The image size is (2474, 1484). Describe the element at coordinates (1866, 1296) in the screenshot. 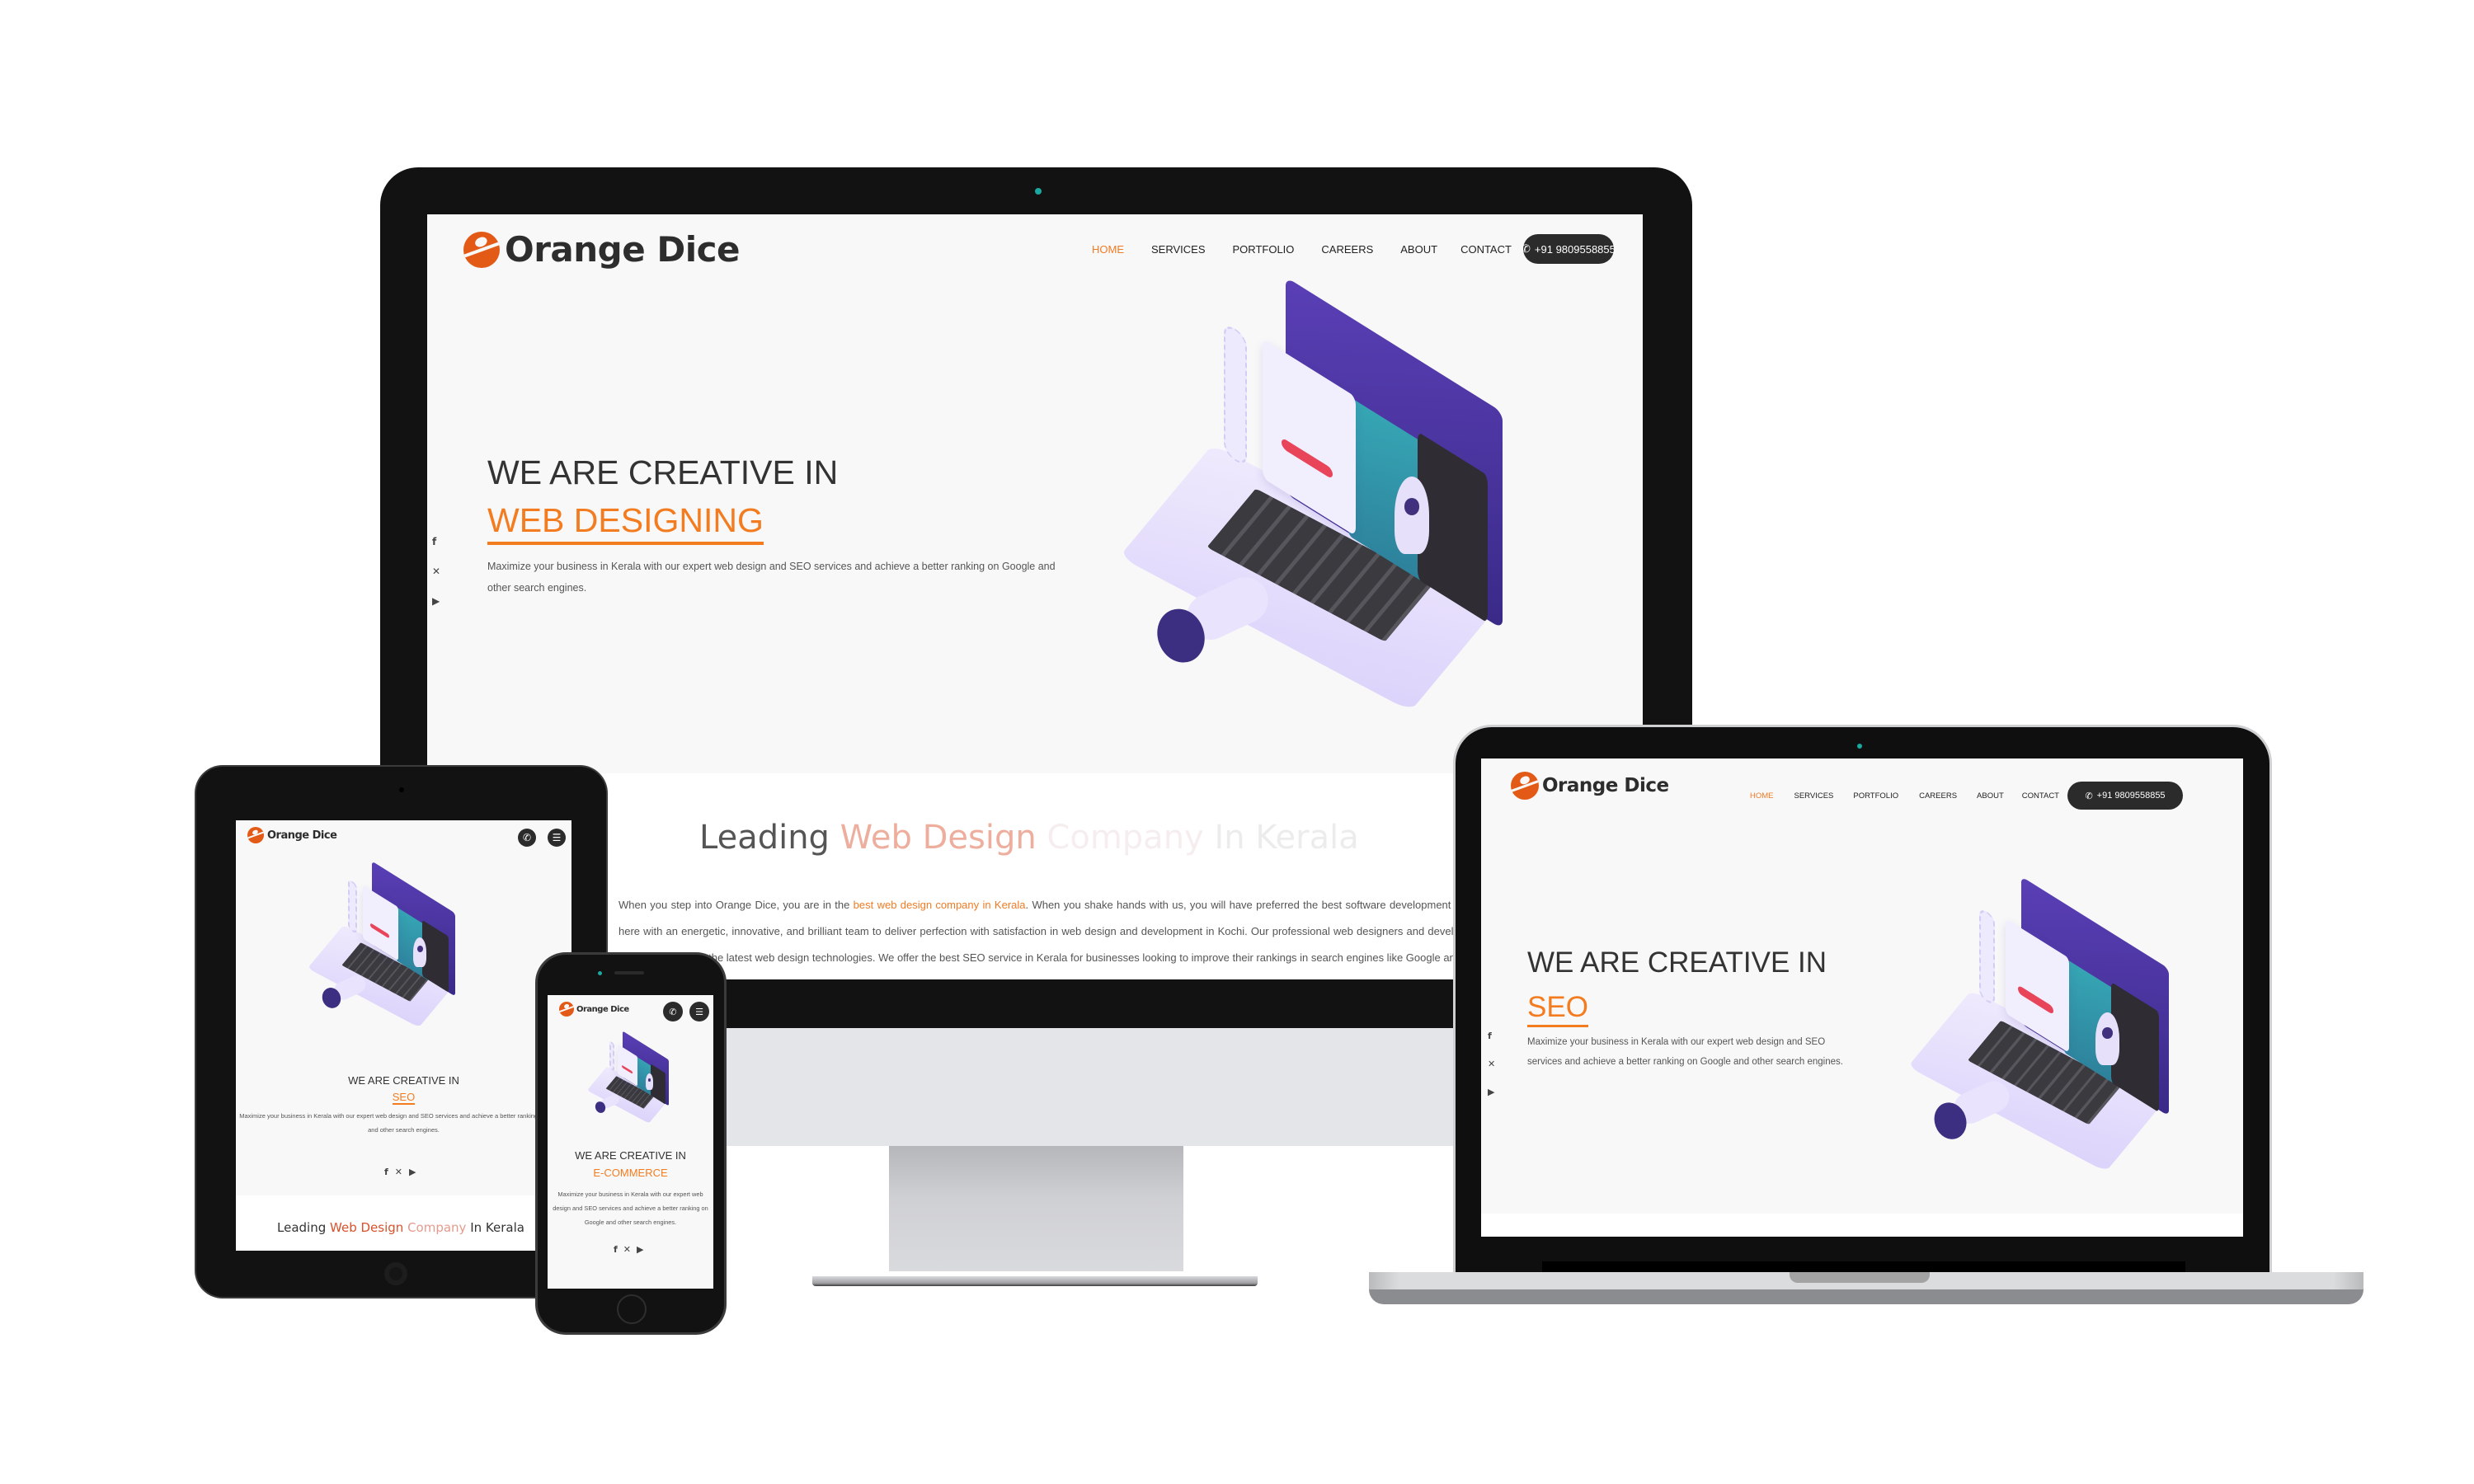

I see `laptop-base-bottom` at that location.